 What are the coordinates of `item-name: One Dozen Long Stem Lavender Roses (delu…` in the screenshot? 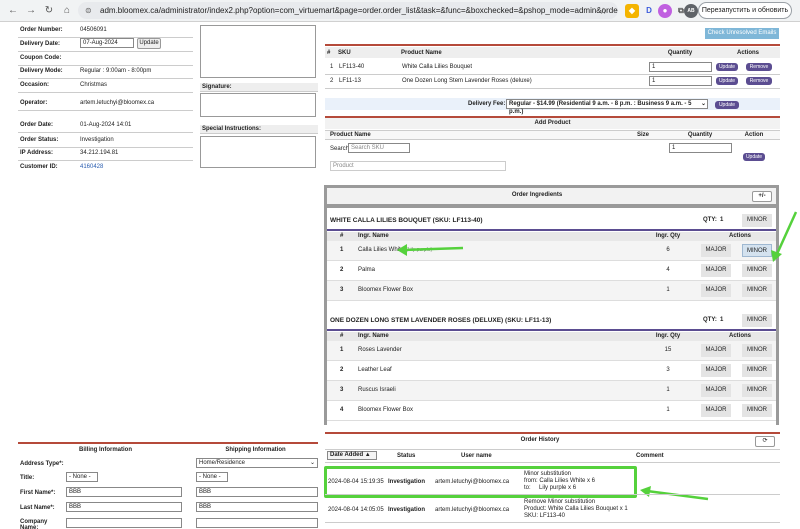 It's located at (467, 81).